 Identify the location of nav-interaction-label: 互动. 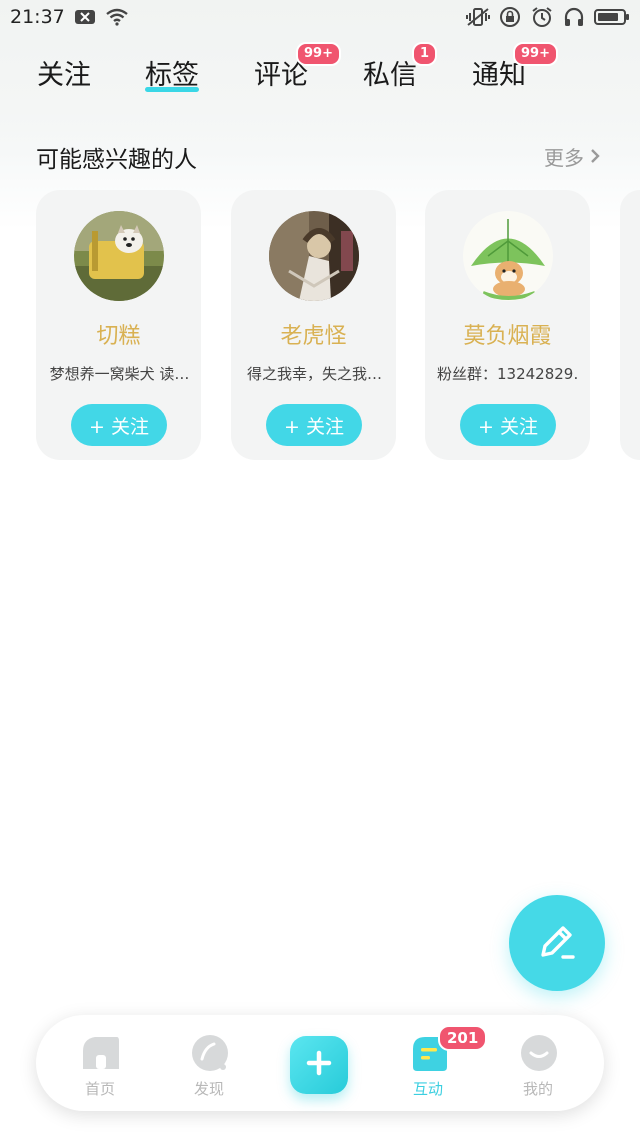
(427, 1089).